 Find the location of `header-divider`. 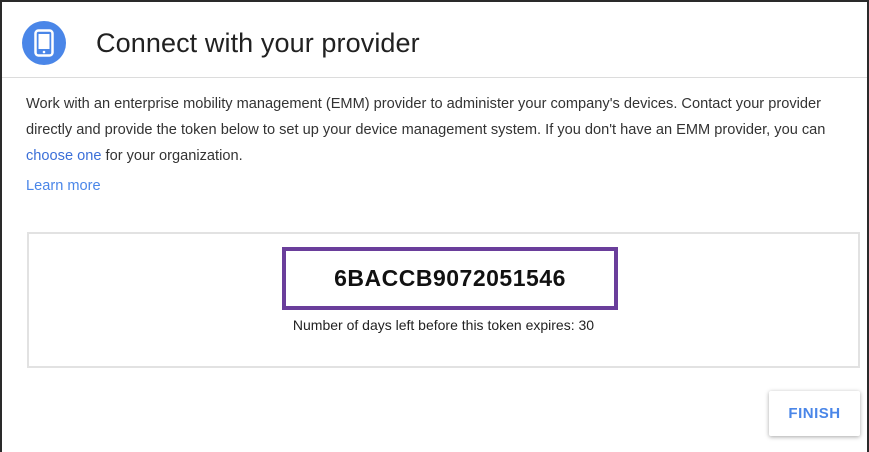

header-divider is located at coordinates (434, 77).